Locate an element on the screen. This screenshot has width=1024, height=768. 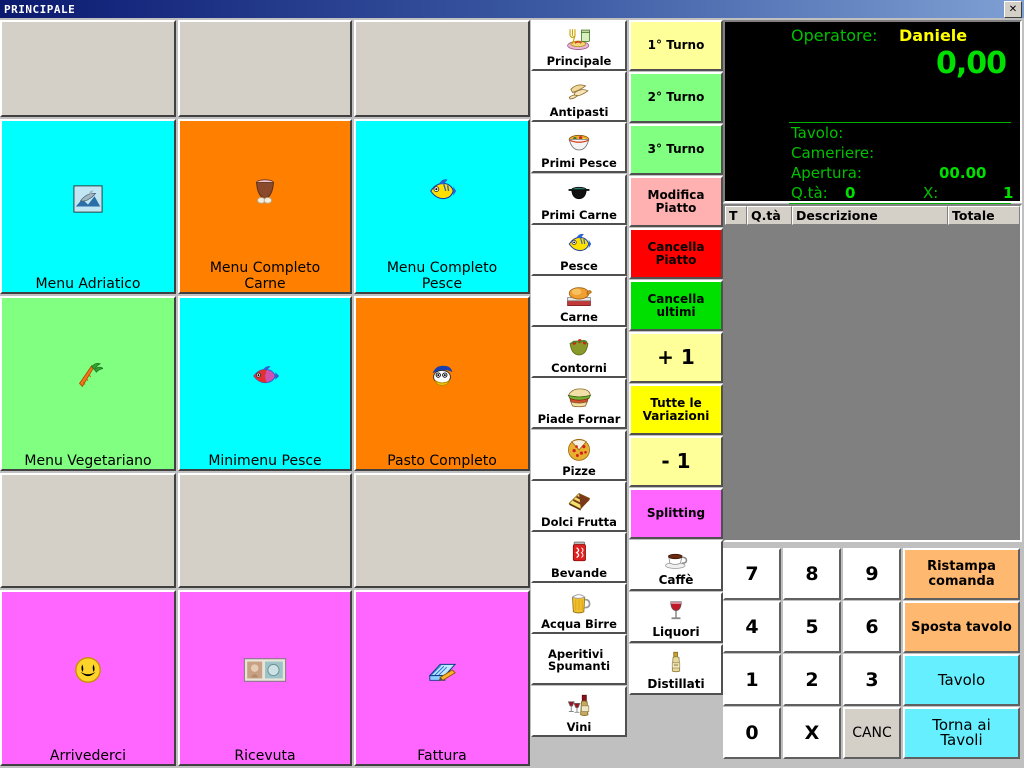
function-button-tutte-le-variazioni: Tutte le Variazioni is located at coordinates (676, 409).